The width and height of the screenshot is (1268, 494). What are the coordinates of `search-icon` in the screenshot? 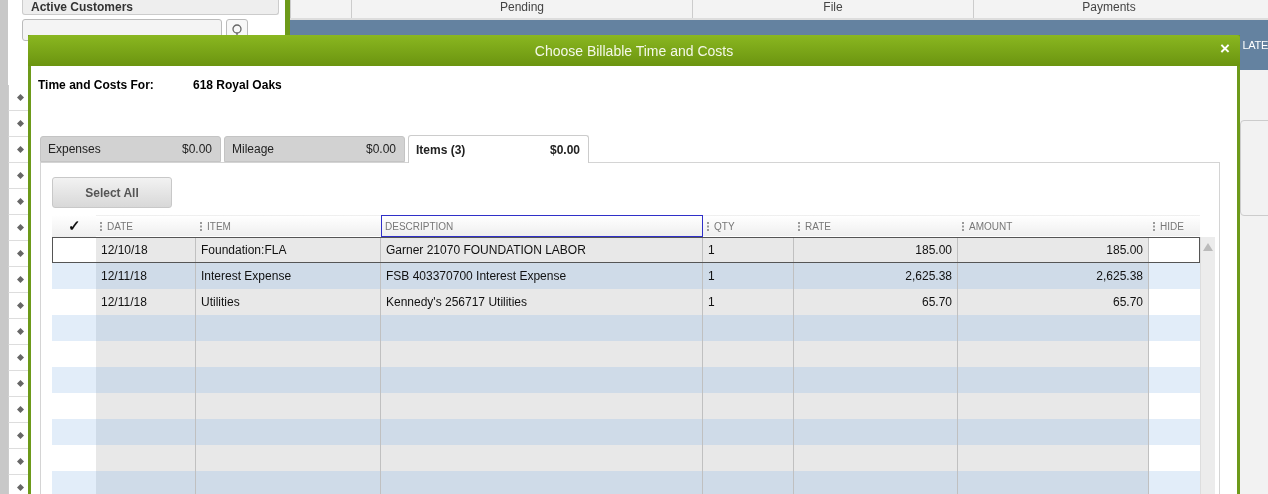 It's located at (237, 30).